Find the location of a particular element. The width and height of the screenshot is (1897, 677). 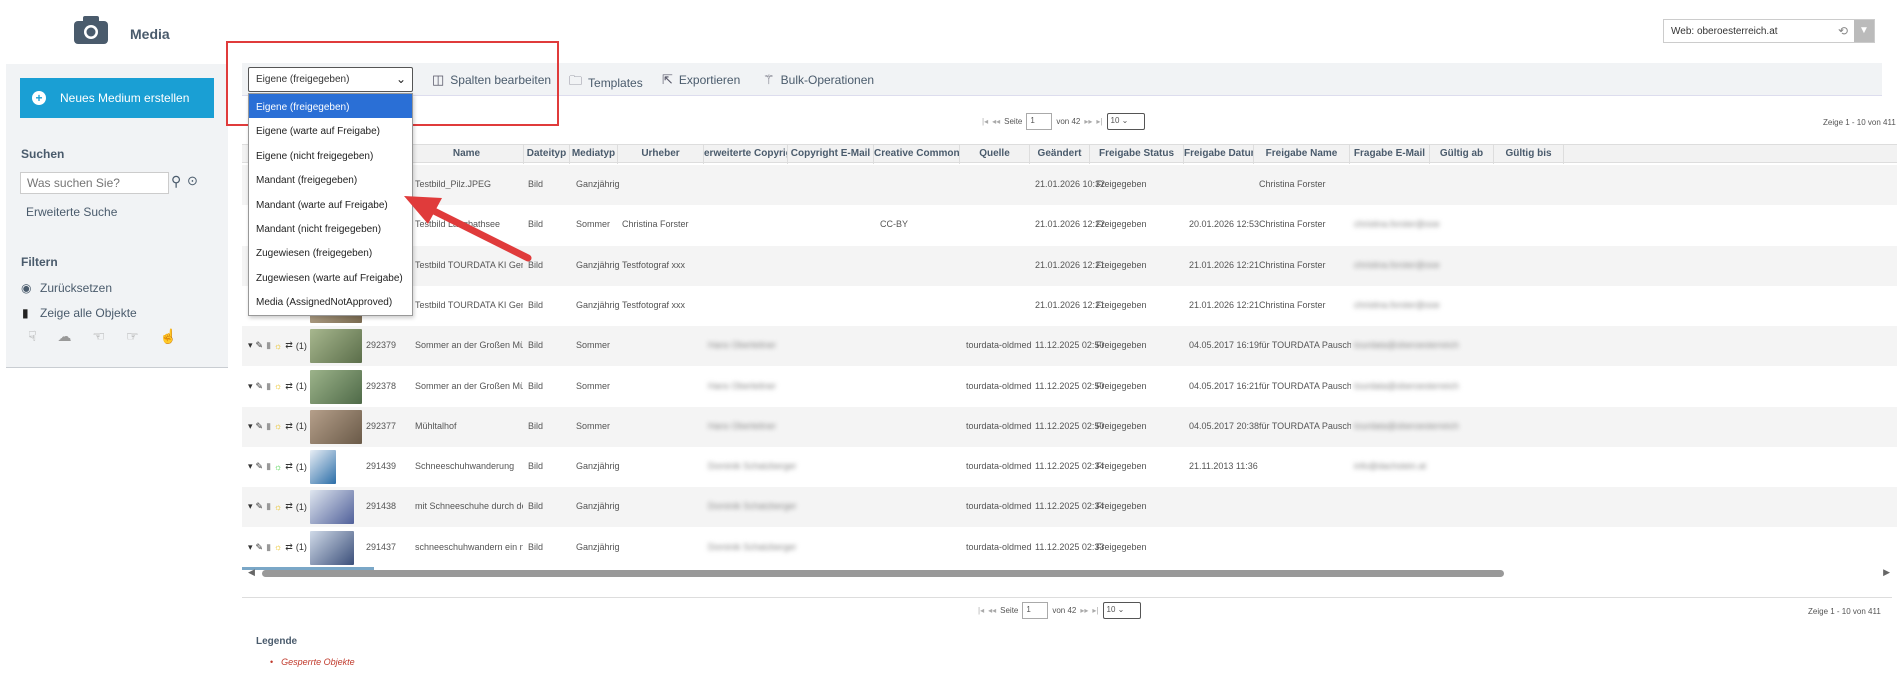

scroll-left-icon: ◀ is located at coordinates (251, 572).